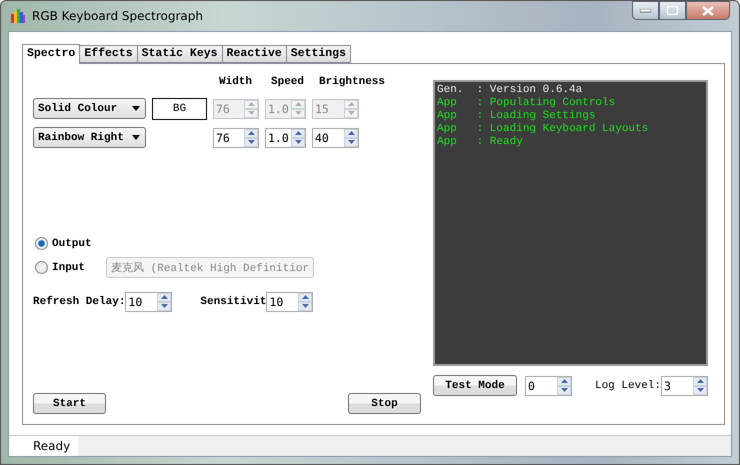 The image size is (740, 465). What do you see at coordinates (290, 302) in the screenshot?
I see `sensitivity-spinbox: 10` at bounding box center [290, 302].